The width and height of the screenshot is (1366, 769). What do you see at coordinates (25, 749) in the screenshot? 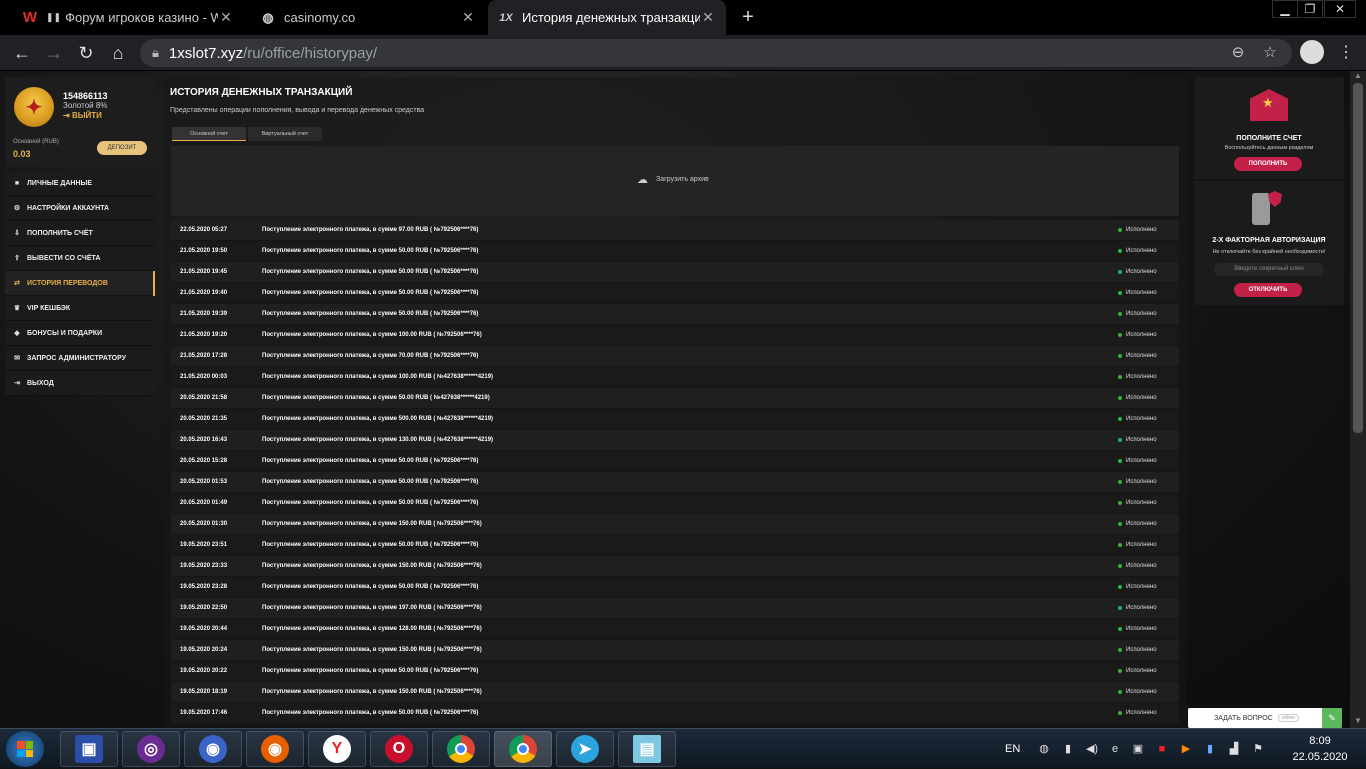
I see `start-button` at bounding box center [25, 749].